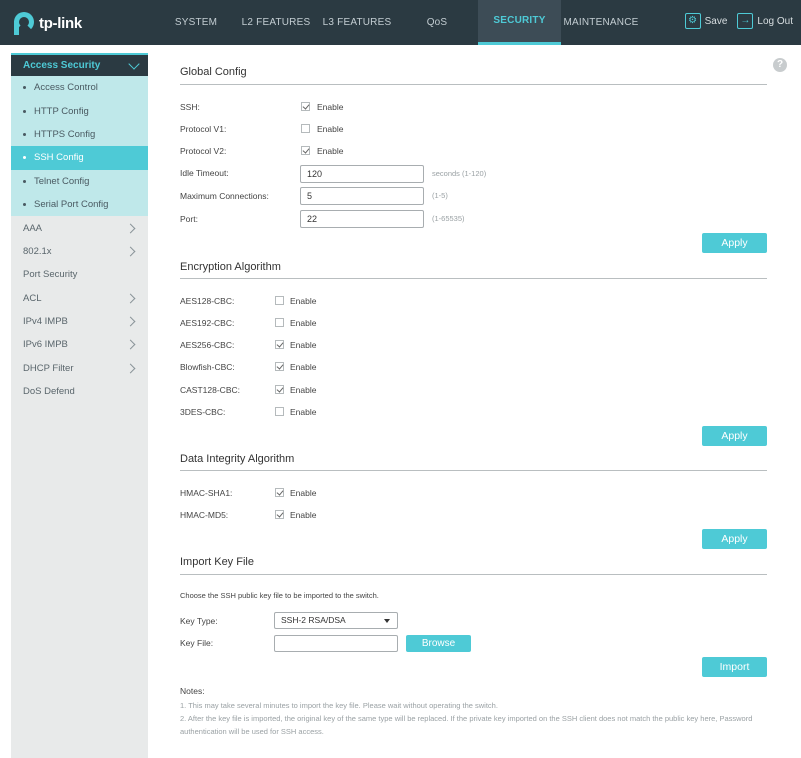 This screenshot has width=801, height=758. I want to click on nav-security: SECURITY, so click(519, 22).